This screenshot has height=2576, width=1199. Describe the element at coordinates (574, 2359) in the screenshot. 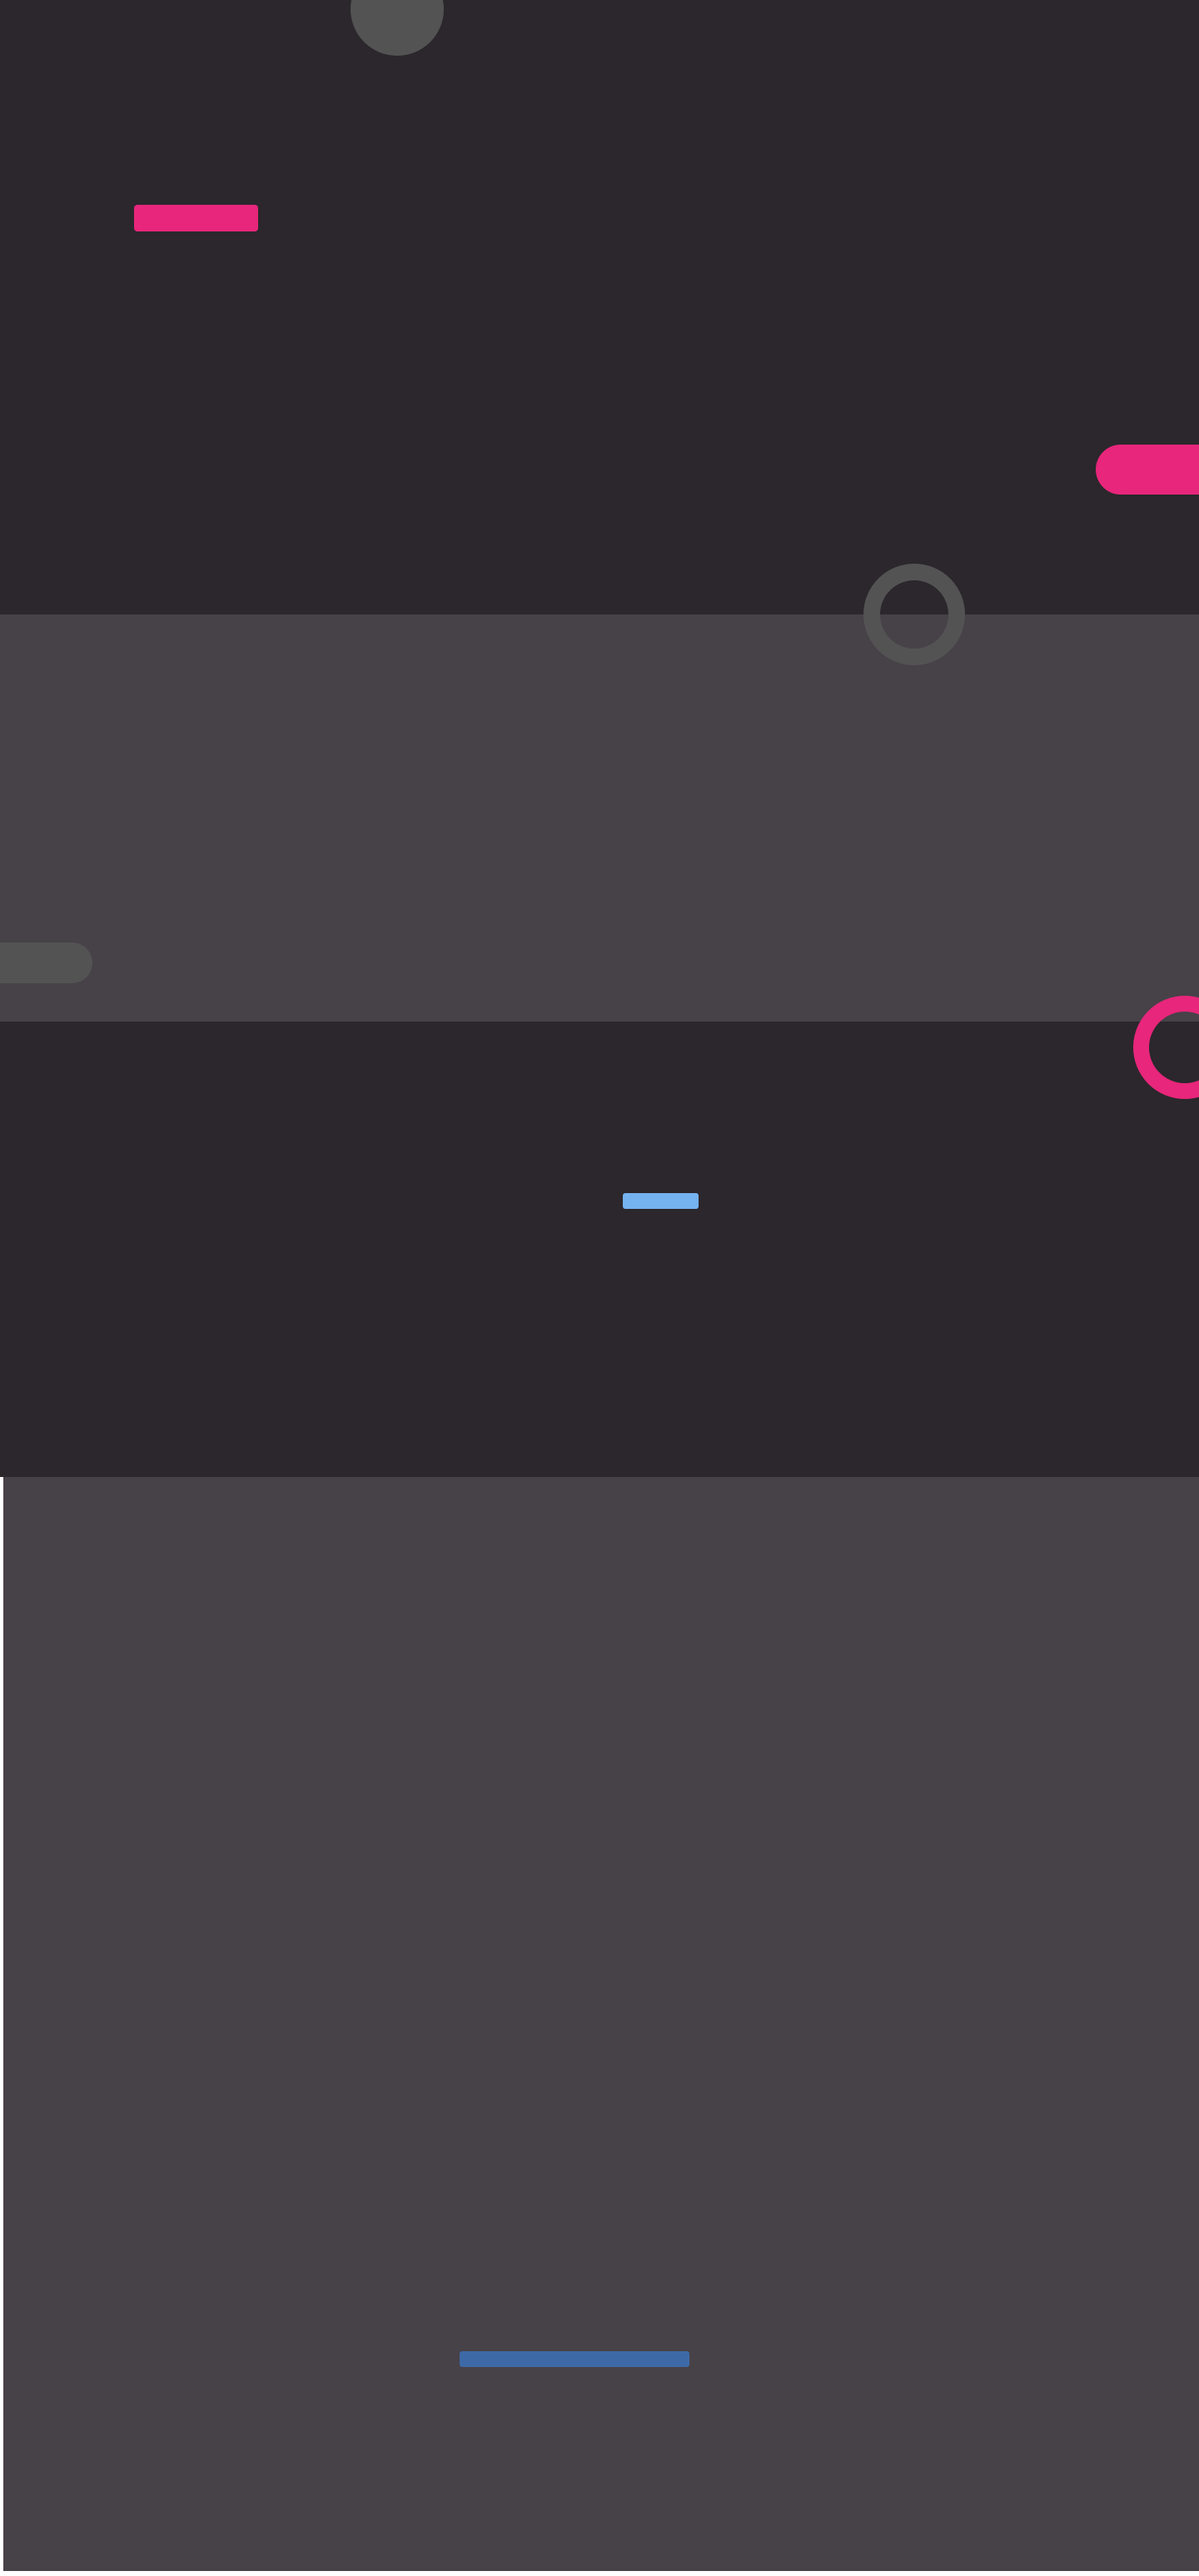

I see `footer-blue-bar-decoration` at that location.